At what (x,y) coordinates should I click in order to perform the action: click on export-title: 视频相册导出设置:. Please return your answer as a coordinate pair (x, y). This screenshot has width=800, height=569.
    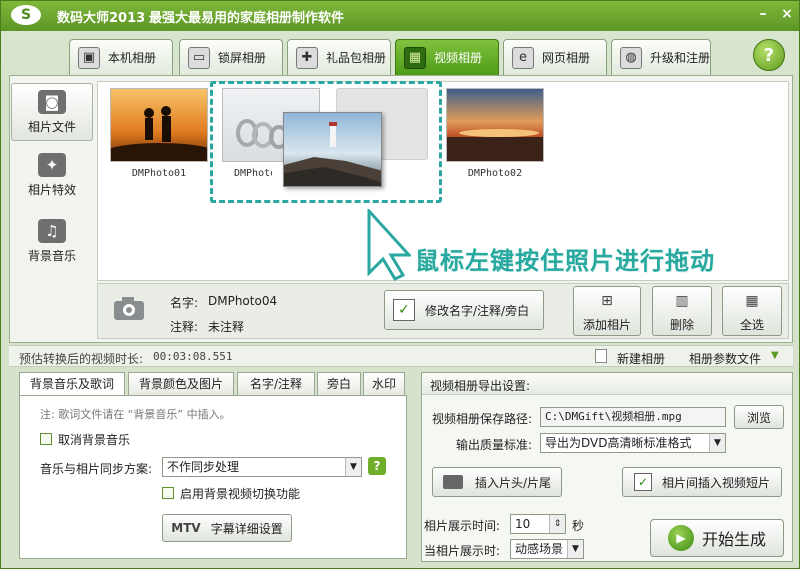
    Looking at the image, I should click on (480, 386).